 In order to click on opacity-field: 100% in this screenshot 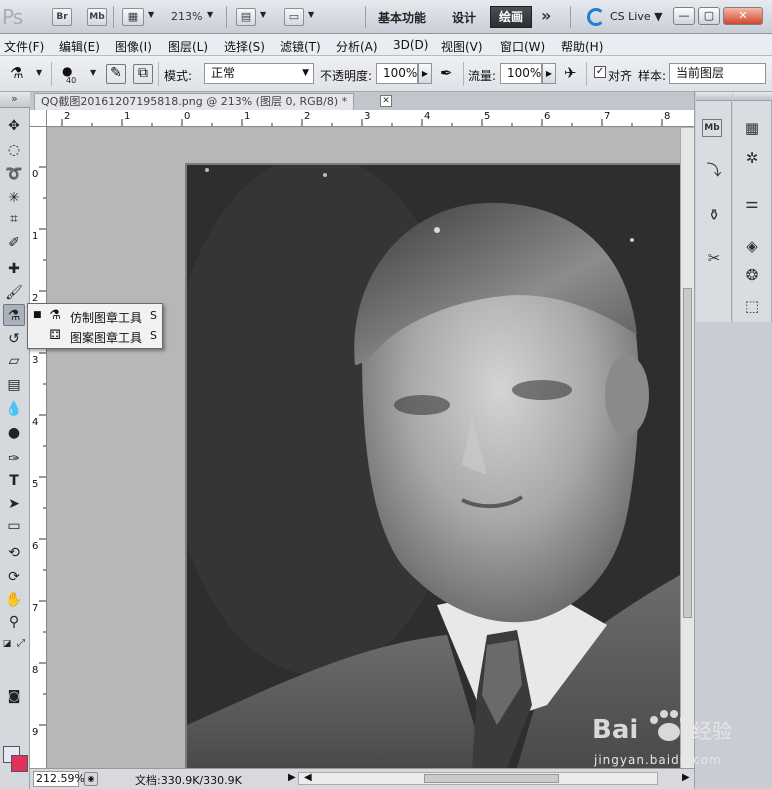, I will do `click(397, 73)`.